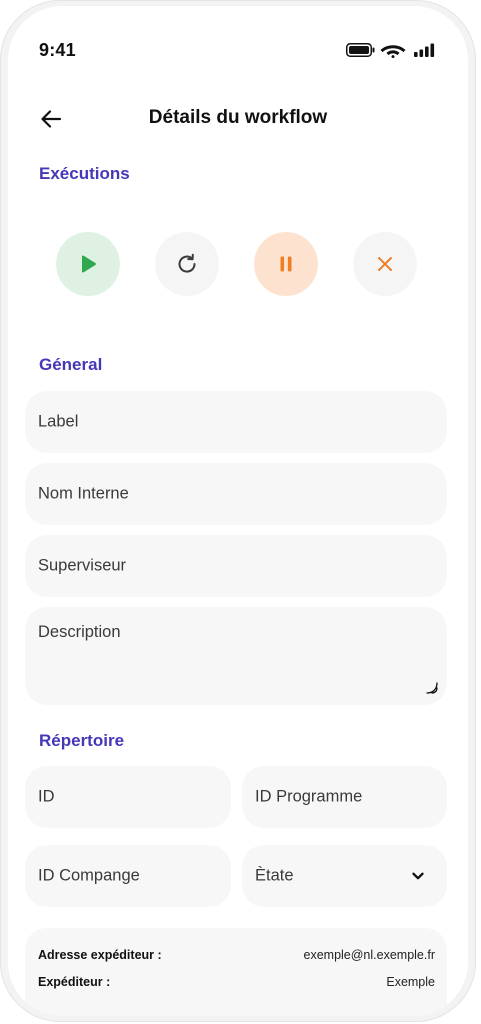  What do you see at coordinates (100, 955) in the screenshot?
I see `sender-address-label: Adresse expéditeur :` at bounding box center [100, 955].